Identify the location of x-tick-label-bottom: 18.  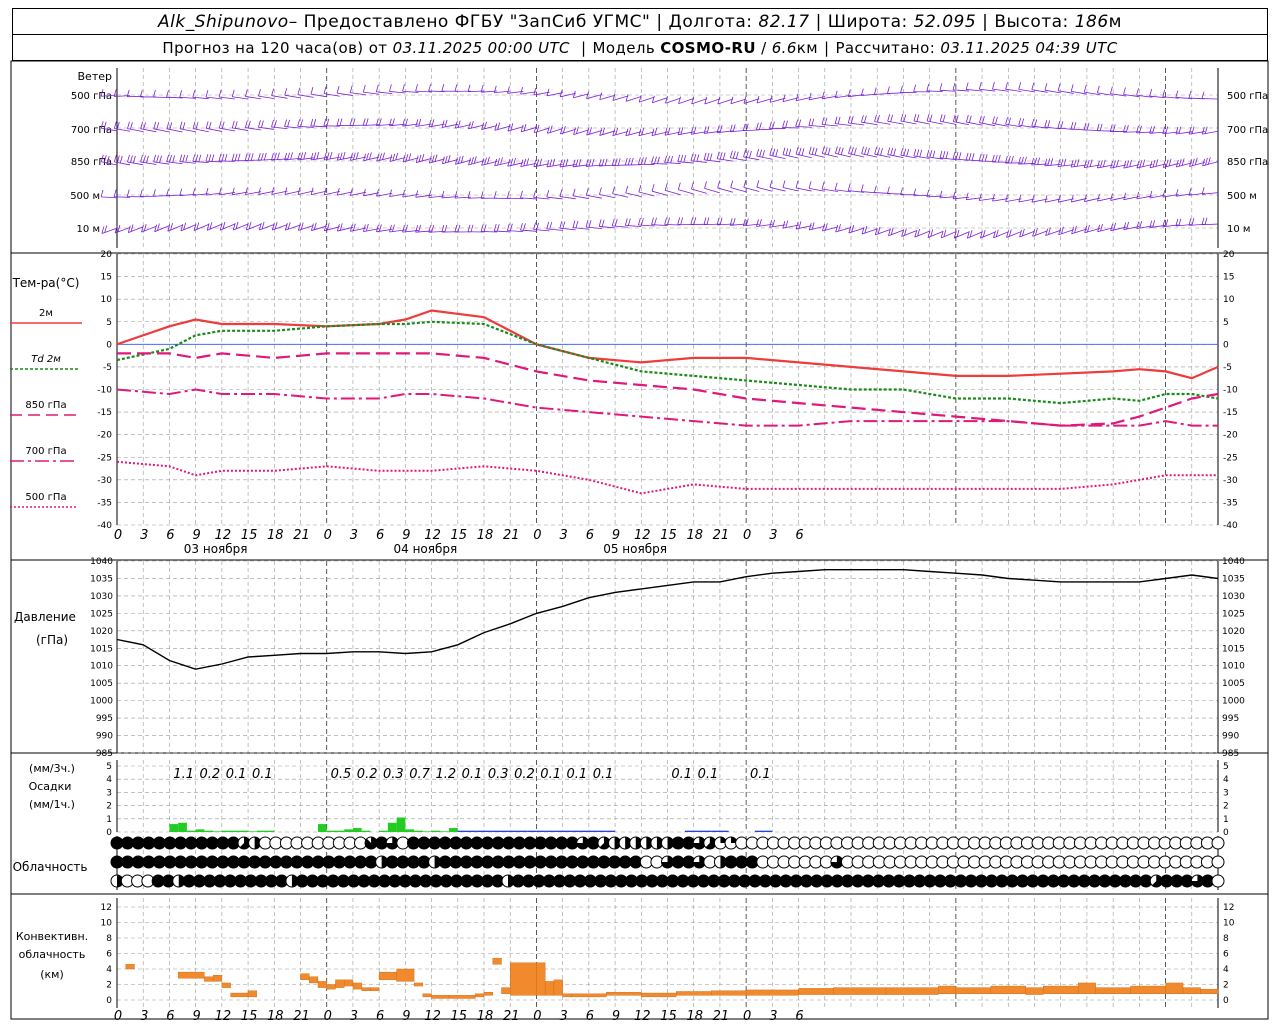
(485, 1016).